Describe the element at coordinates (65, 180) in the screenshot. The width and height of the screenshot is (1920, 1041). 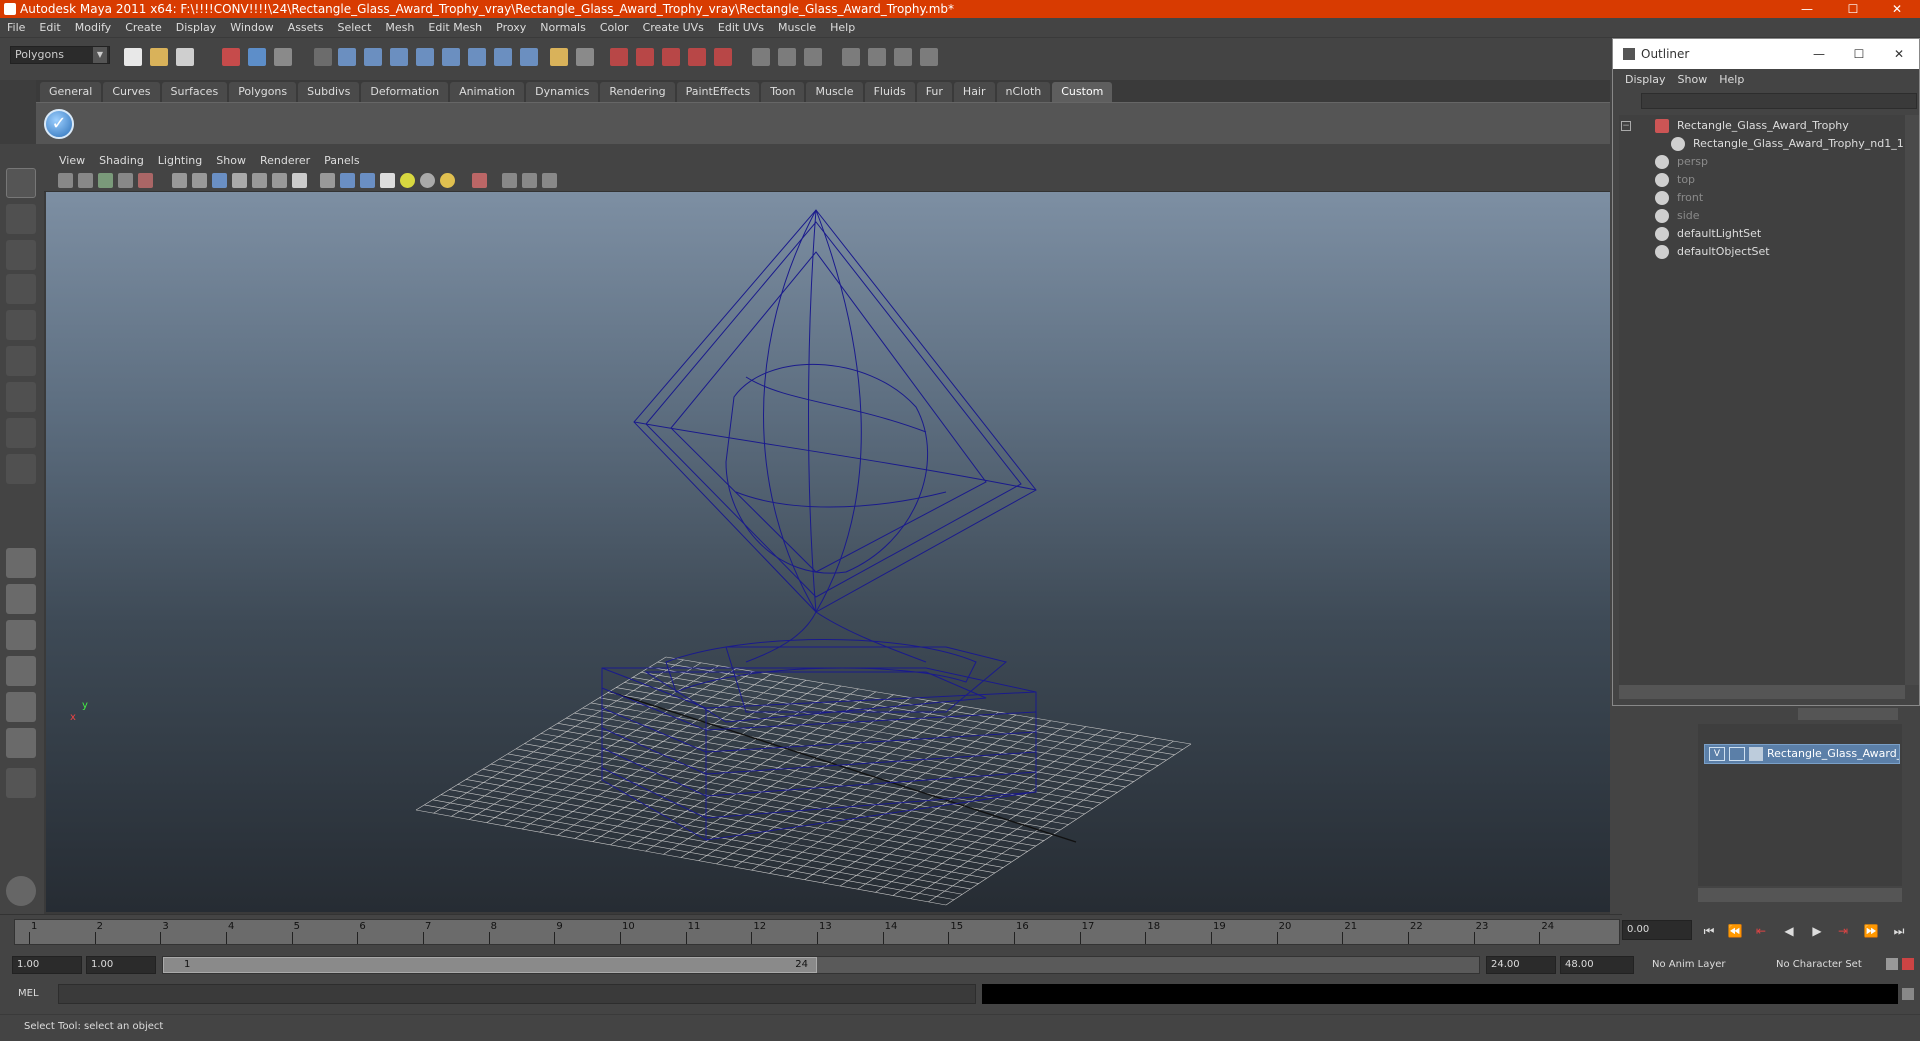
I see `camera-select-icon` at that location.